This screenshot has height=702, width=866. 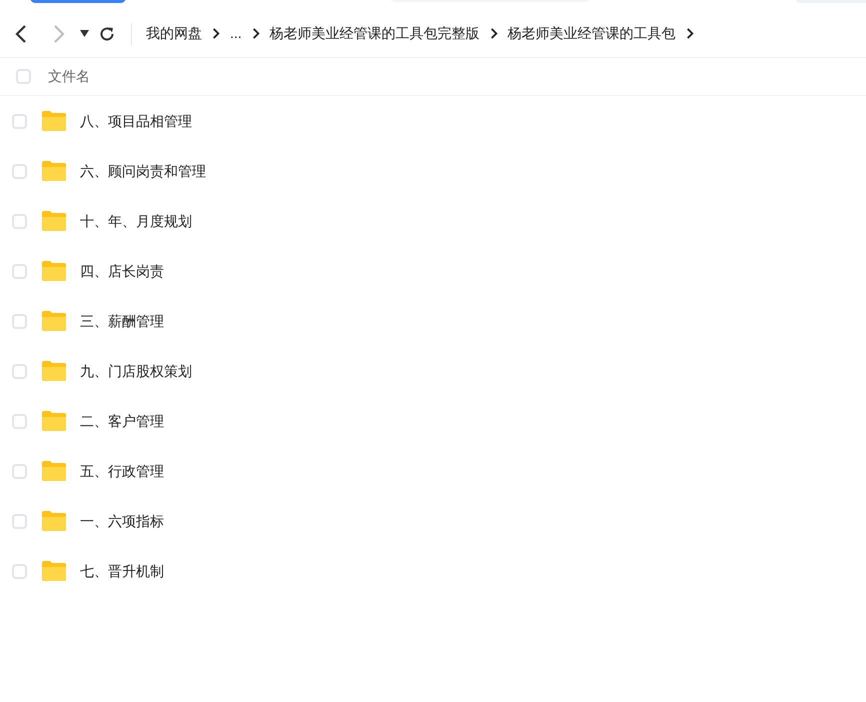 I want to click on column-header: 文件名, so click(x=69, y=76).